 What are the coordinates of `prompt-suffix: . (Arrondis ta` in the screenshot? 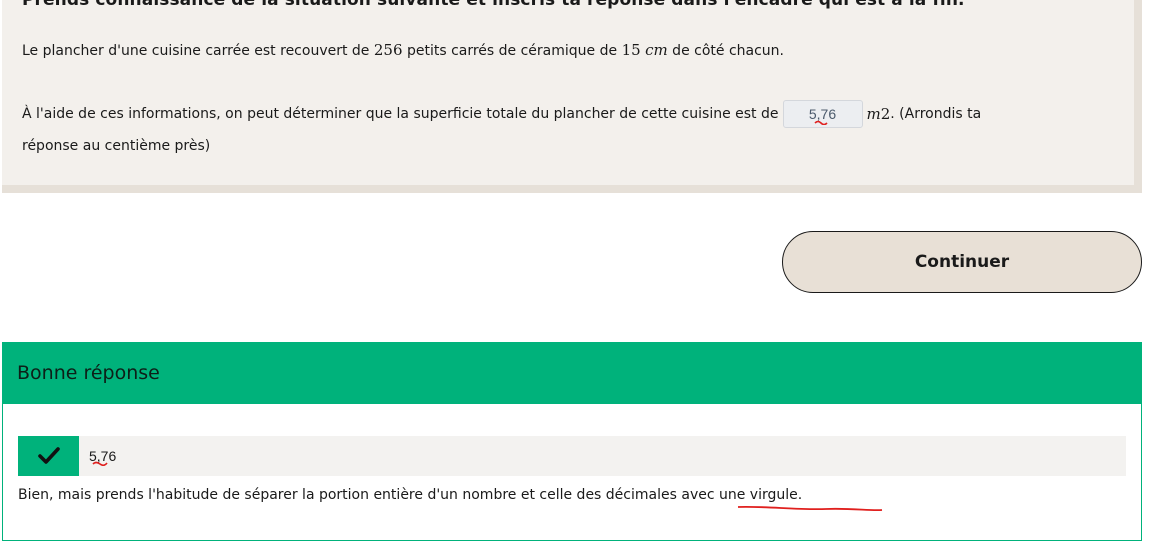 It's located at (936, 114).